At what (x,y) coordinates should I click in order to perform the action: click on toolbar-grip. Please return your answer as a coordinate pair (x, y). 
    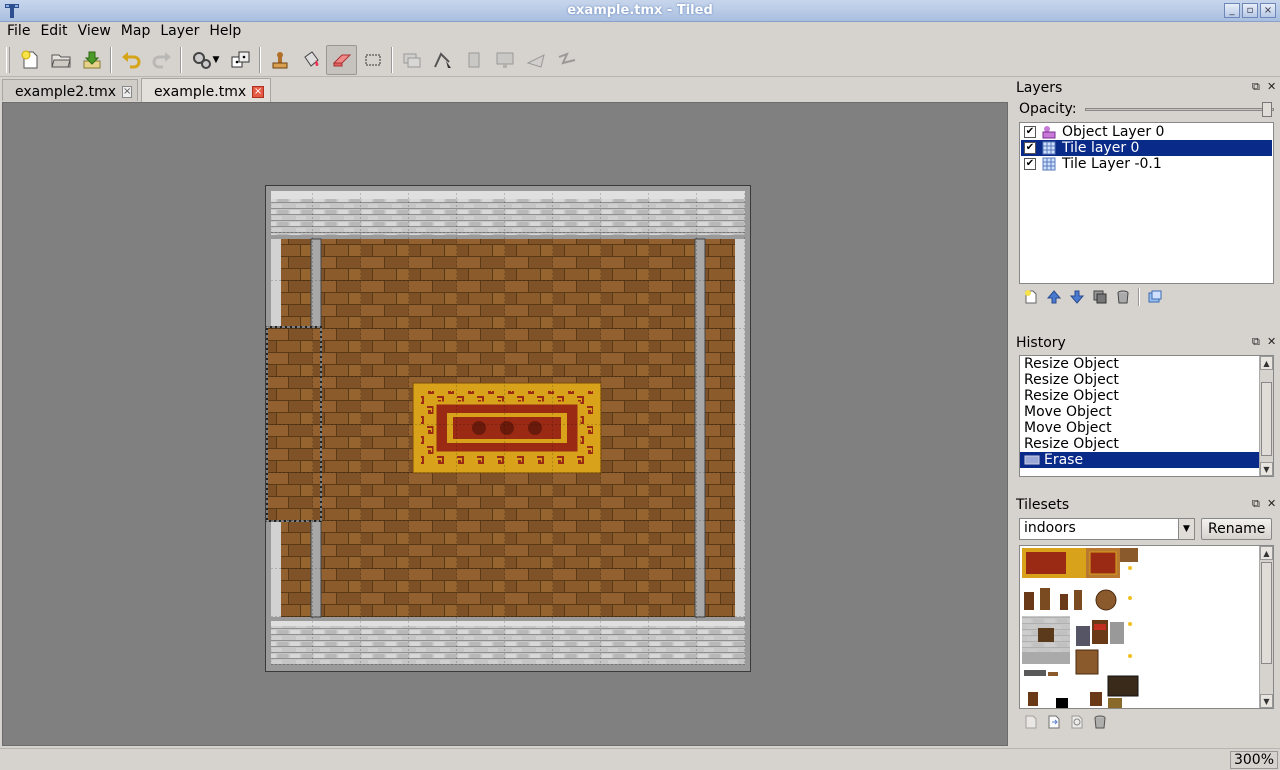
    Looking at the image, I should click on (8, 59).